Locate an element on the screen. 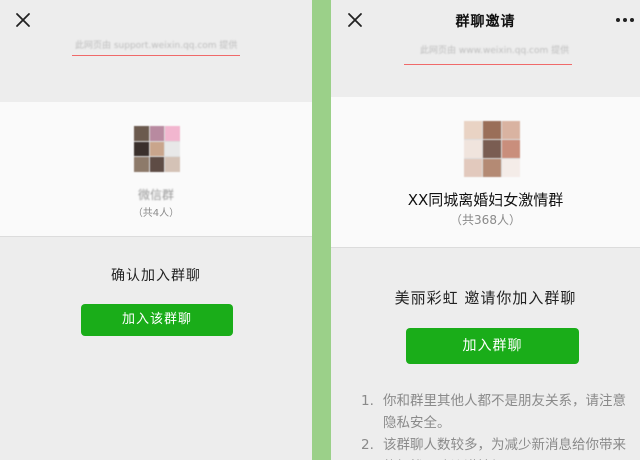 The width and height of the screenshot is (640, 460). join-group-button: 加入群聊 is located at coordinates (492, 346).